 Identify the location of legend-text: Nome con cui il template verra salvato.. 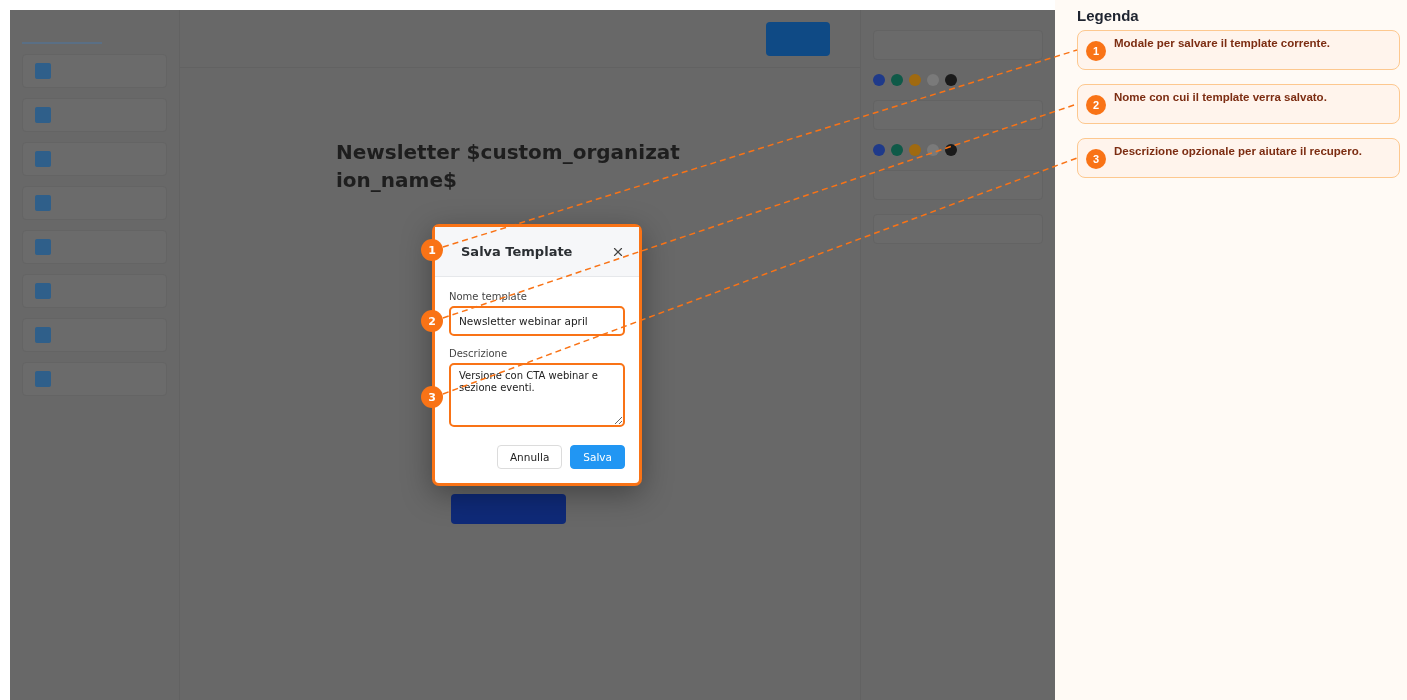
(1220, 97).